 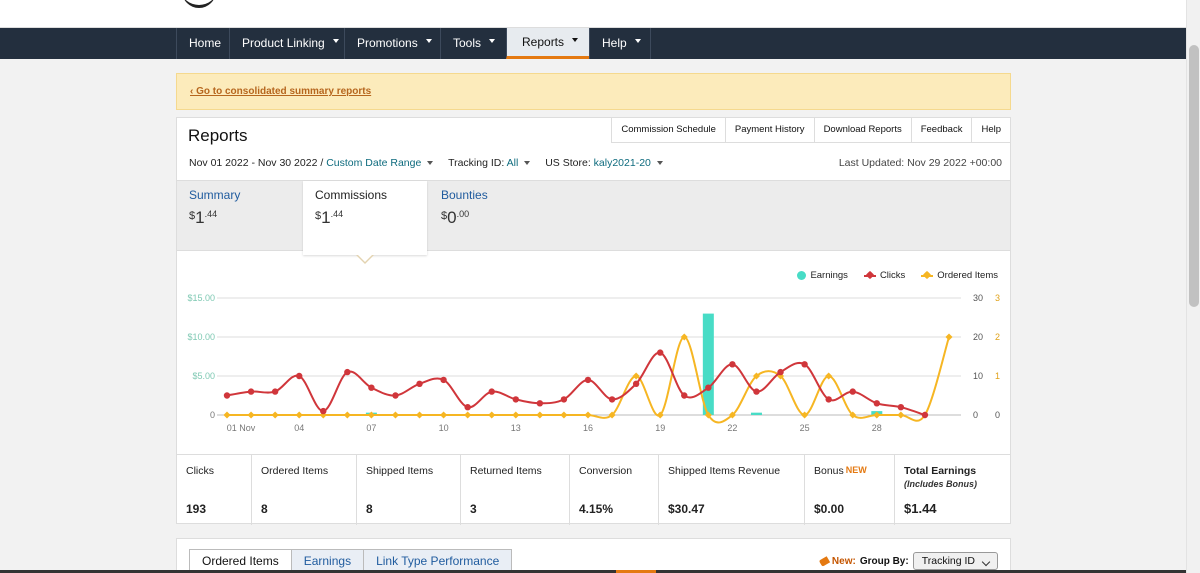 What do you see at coordinates (991, 130) in the screenshot?
I see `help-link: Help` at bounding box center [991, 130].